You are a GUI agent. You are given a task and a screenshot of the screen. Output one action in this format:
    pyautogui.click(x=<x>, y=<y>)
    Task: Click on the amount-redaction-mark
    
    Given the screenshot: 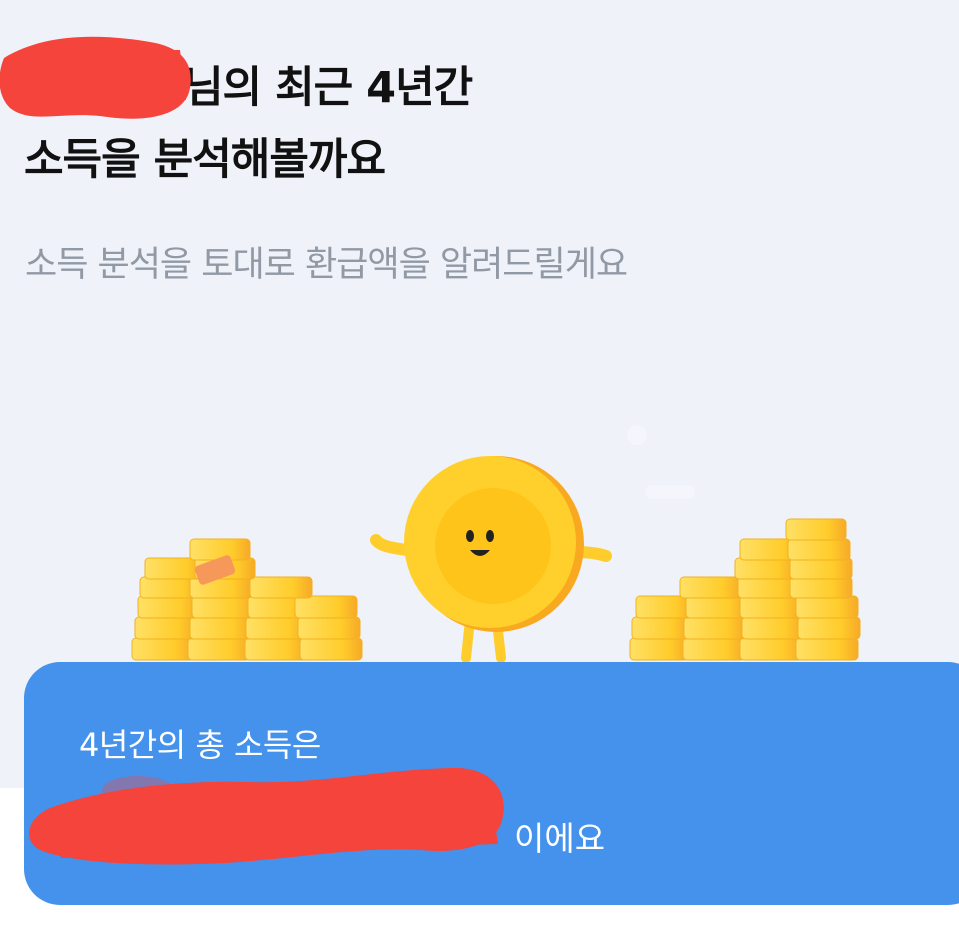 What is the action you would take?
    pyautogui.click(x=266, y=816)
    